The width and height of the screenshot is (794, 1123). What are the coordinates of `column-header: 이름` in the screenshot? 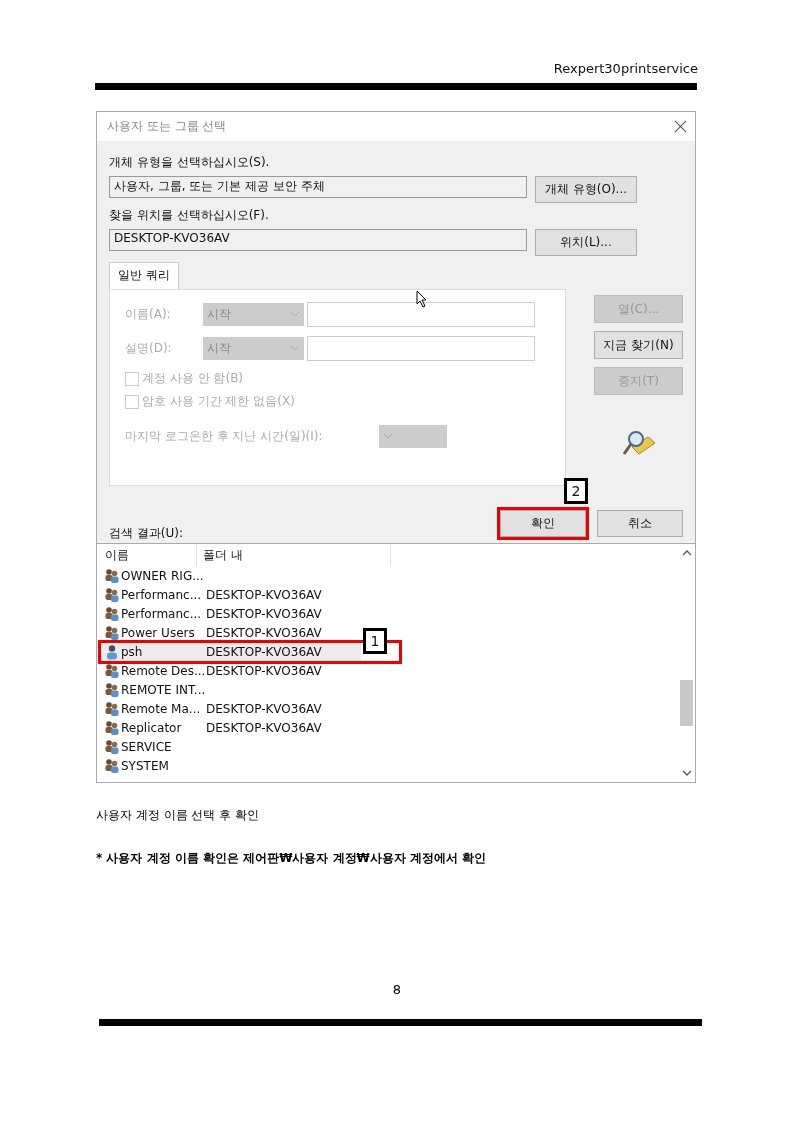 It's located at (148, 555).